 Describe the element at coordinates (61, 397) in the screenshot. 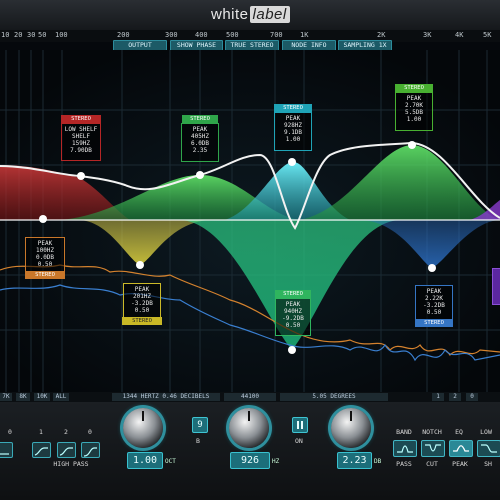

I see `all-button: ALL` at that location.